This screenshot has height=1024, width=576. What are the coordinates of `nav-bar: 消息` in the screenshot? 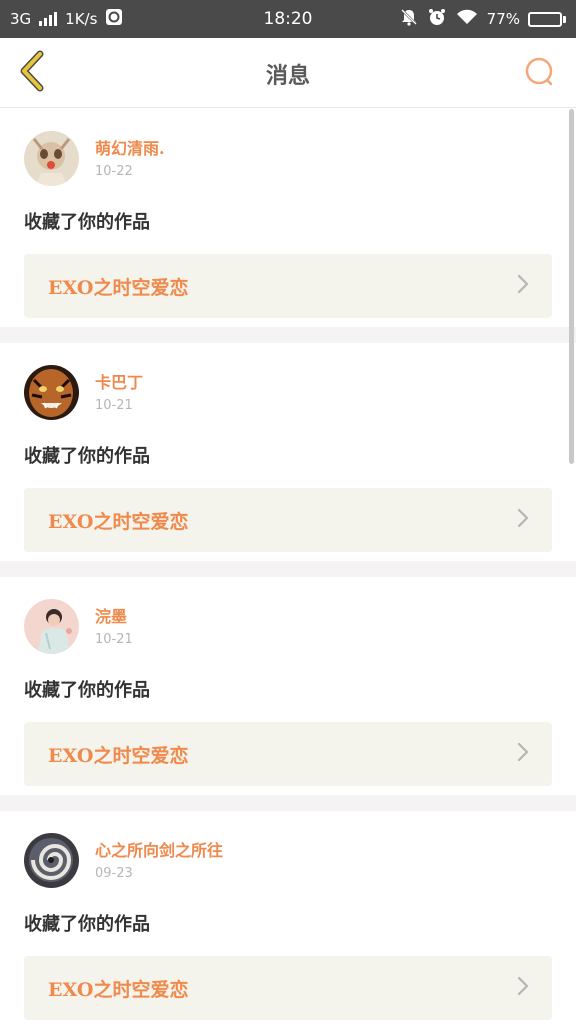 It's located at (288, 73).